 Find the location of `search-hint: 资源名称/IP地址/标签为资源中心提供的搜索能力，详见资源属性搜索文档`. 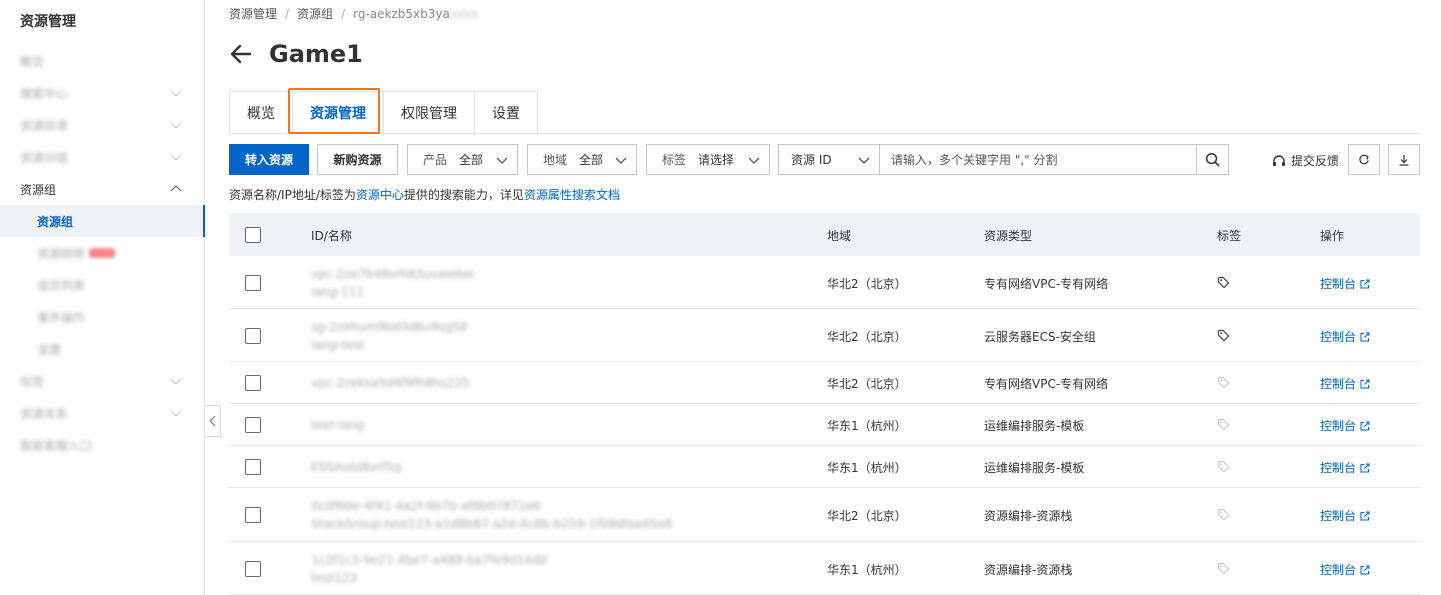

search-hint: 资源名称/IP地址/标签为资源中心提供的搜索能力，详见资源属性搜索文档 is located at coordinates (424, 194).